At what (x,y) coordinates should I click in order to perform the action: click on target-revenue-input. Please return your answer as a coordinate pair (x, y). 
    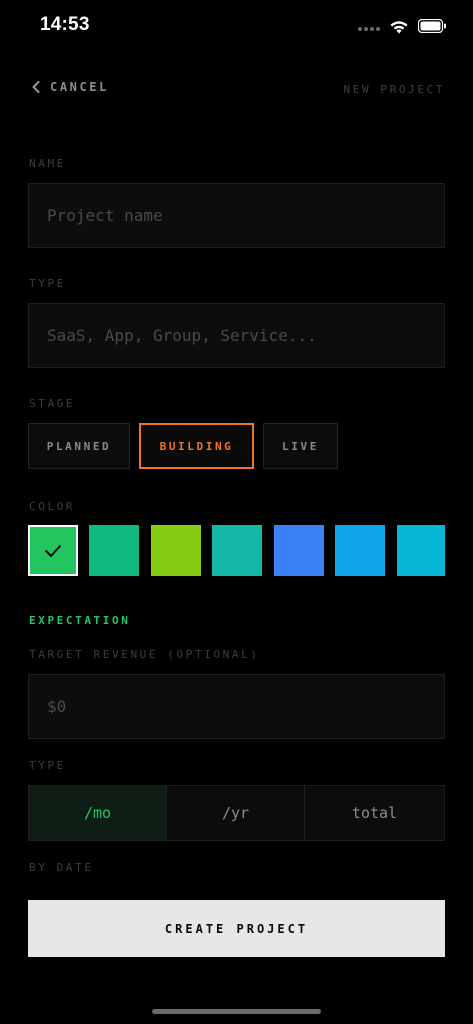
    Looking at the image, I should click on (236, 706).